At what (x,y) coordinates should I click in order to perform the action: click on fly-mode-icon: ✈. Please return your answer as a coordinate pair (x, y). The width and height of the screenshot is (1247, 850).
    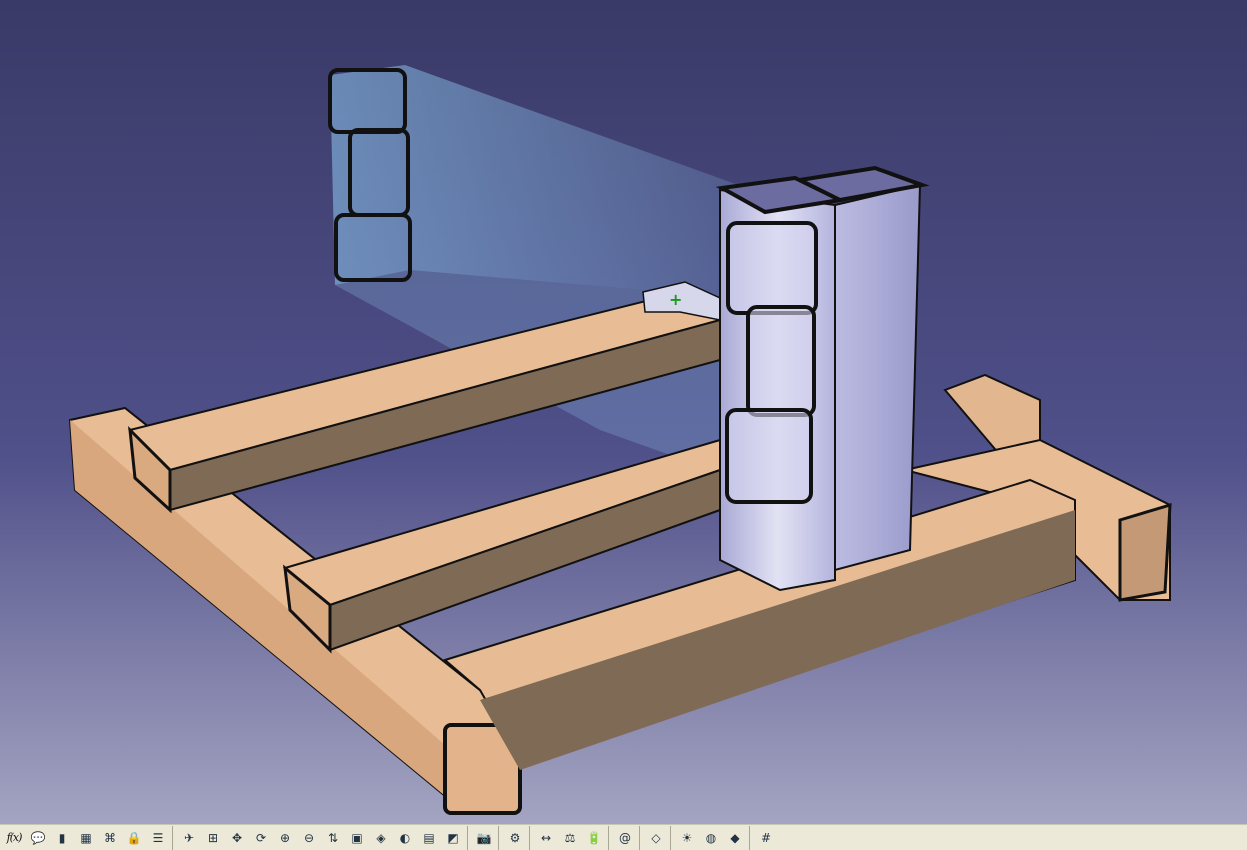
    Looking at the image, I should click on (189, 838).